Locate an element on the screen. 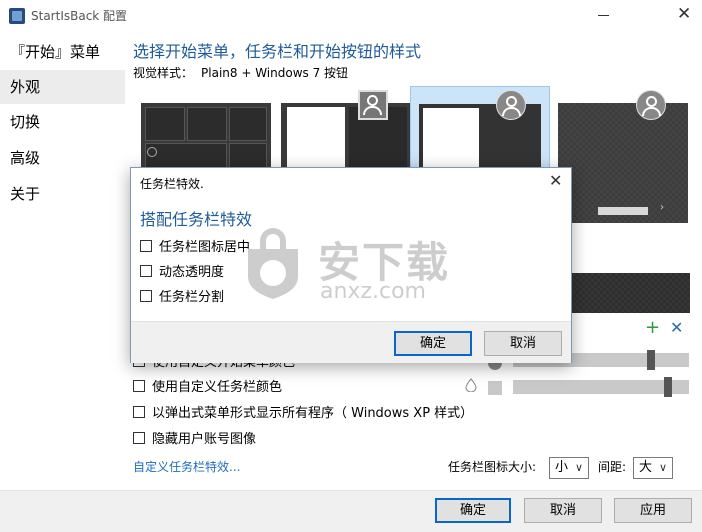  taskbar-preview is located at coordinates (624, 293).